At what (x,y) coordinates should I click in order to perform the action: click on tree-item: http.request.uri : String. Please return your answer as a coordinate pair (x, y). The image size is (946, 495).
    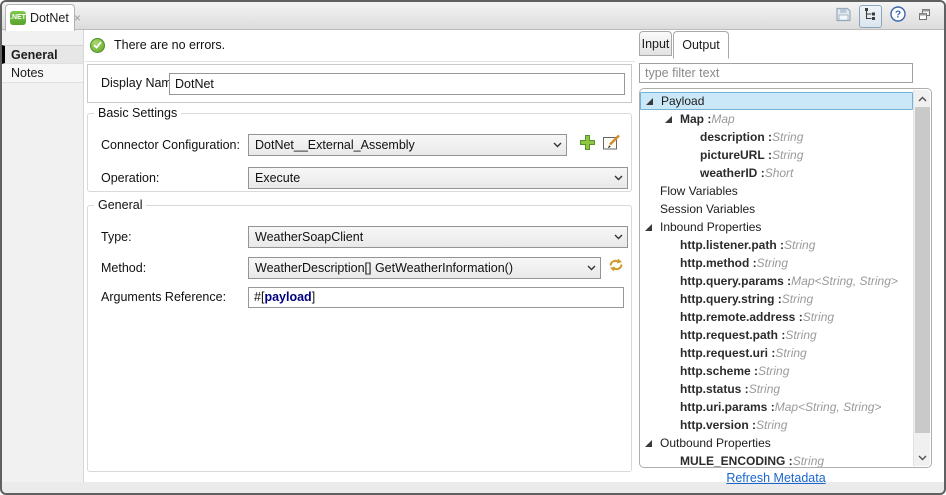
    Looking at the image, I should click on (776, 353).